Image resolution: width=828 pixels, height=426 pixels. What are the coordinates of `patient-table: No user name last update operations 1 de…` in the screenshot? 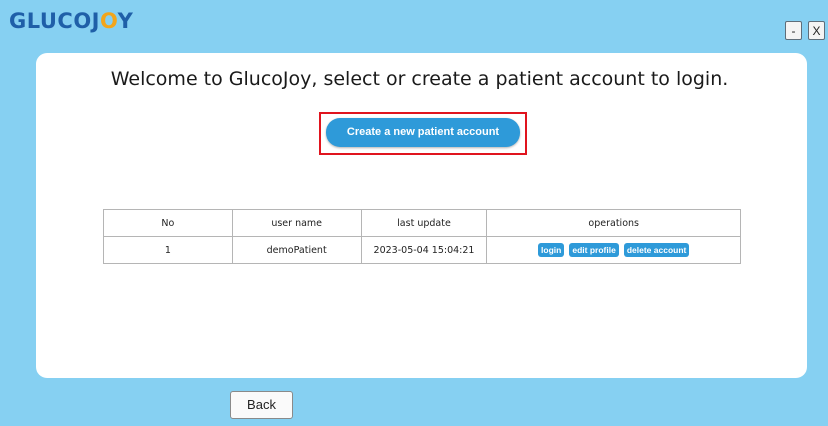 It's located at (422, 236).